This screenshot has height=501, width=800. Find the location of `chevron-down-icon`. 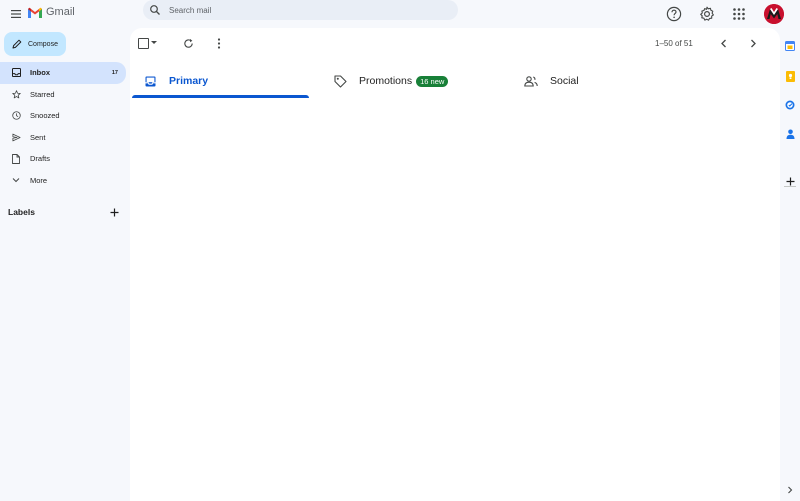

chevron-down-icon is located at coordinates (16, 180).